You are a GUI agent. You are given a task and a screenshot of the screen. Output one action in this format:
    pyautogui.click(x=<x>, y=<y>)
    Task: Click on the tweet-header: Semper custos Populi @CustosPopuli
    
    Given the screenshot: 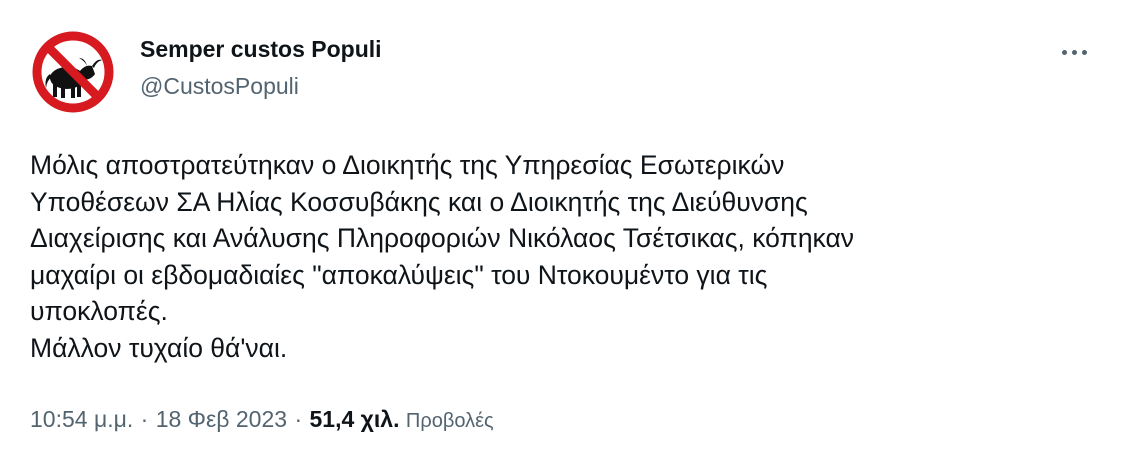 What is the action you would take?
    pyautogui.click(x=261, y=67)
    